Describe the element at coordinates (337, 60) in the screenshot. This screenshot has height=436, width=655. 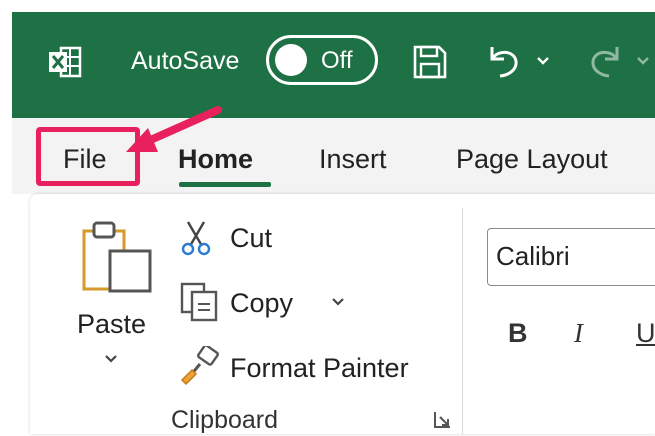
I see `autosave-state: Off` at that location.